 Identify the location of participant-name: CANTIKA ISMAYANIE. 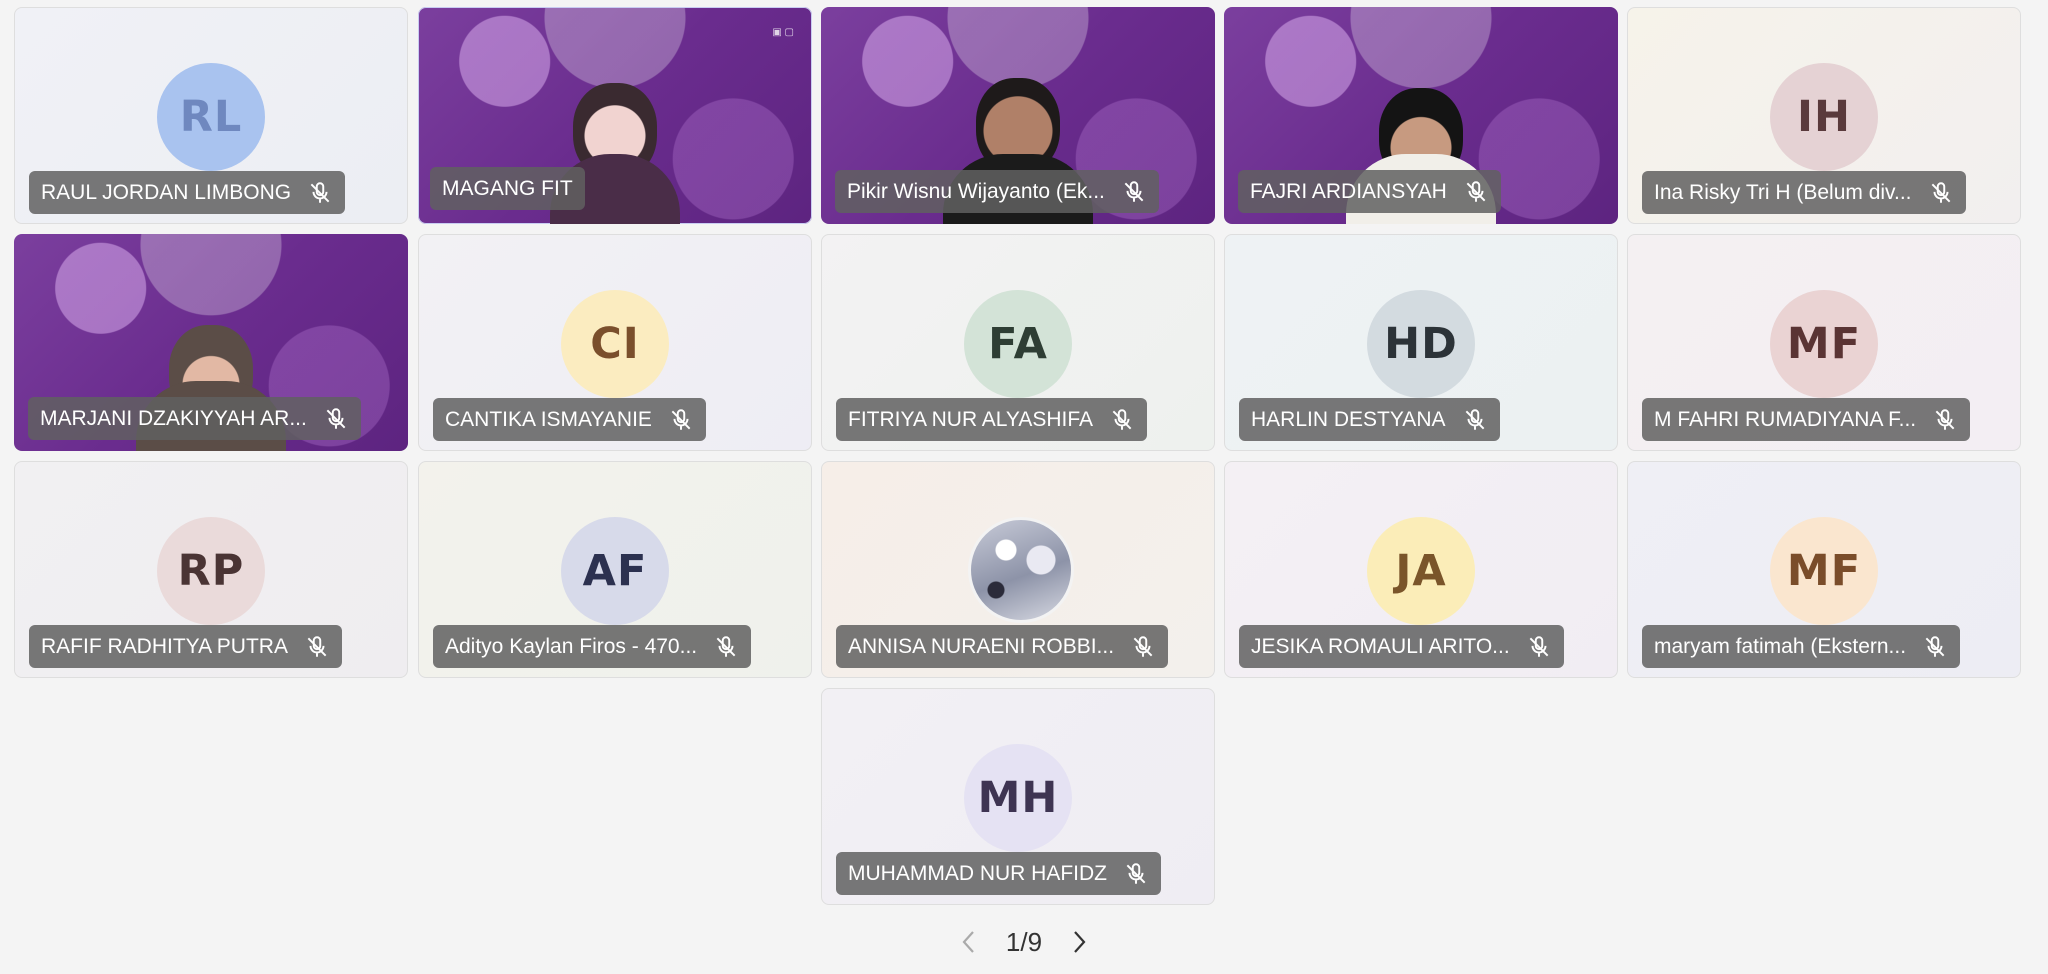
(548, 419).